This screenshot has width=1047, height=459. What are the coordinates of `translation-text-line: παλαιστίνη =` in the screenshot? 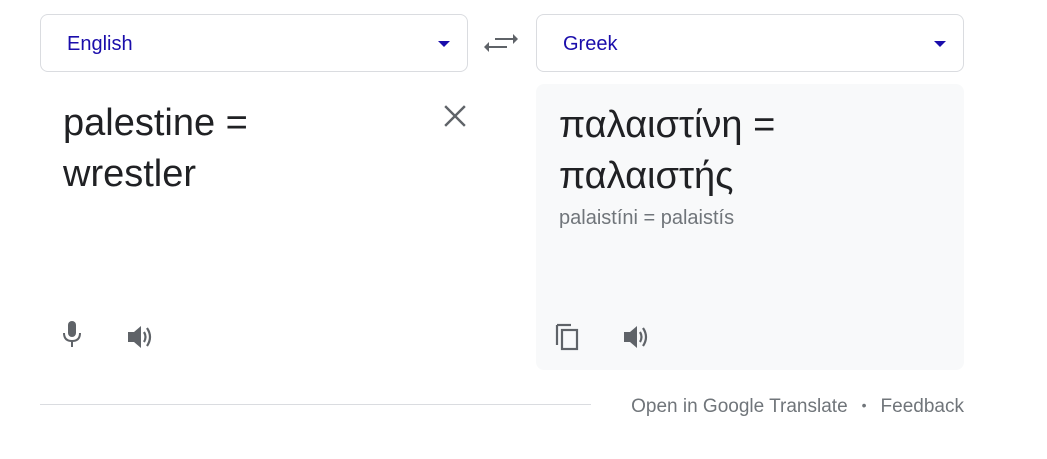 It's located at (667, 125).